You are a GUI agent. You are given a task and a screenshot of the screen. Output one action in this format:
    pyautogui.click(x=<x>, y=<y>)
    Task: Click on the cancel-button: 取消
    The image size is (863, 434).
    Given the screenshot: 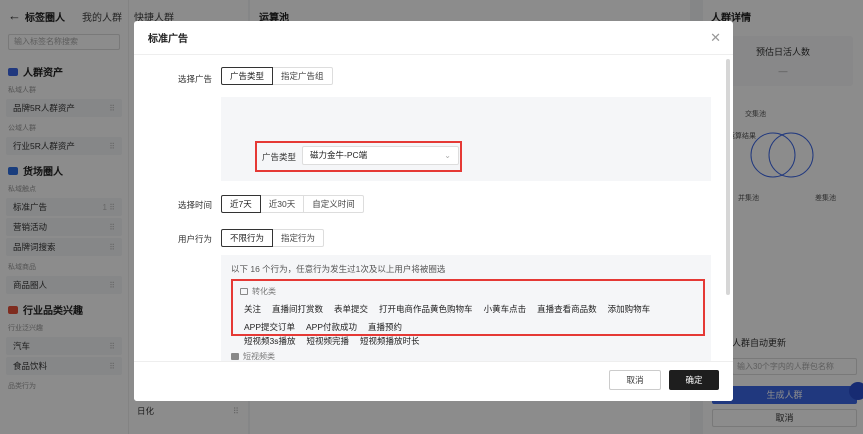 What is the action you would take?
    pyautogui.click(x=635, y=380)
    